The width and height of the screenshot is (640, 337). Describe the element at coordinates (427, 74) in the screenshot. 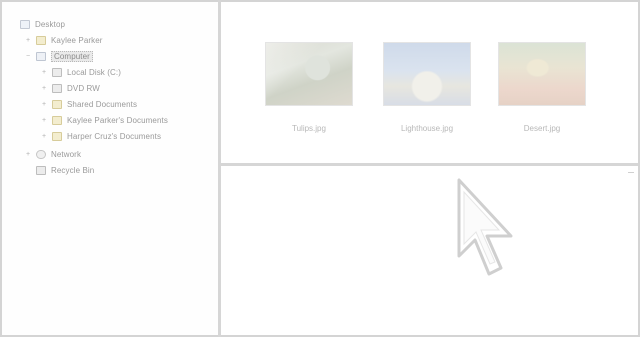

I see `photo-lighthouse-thumbnail` at that location.